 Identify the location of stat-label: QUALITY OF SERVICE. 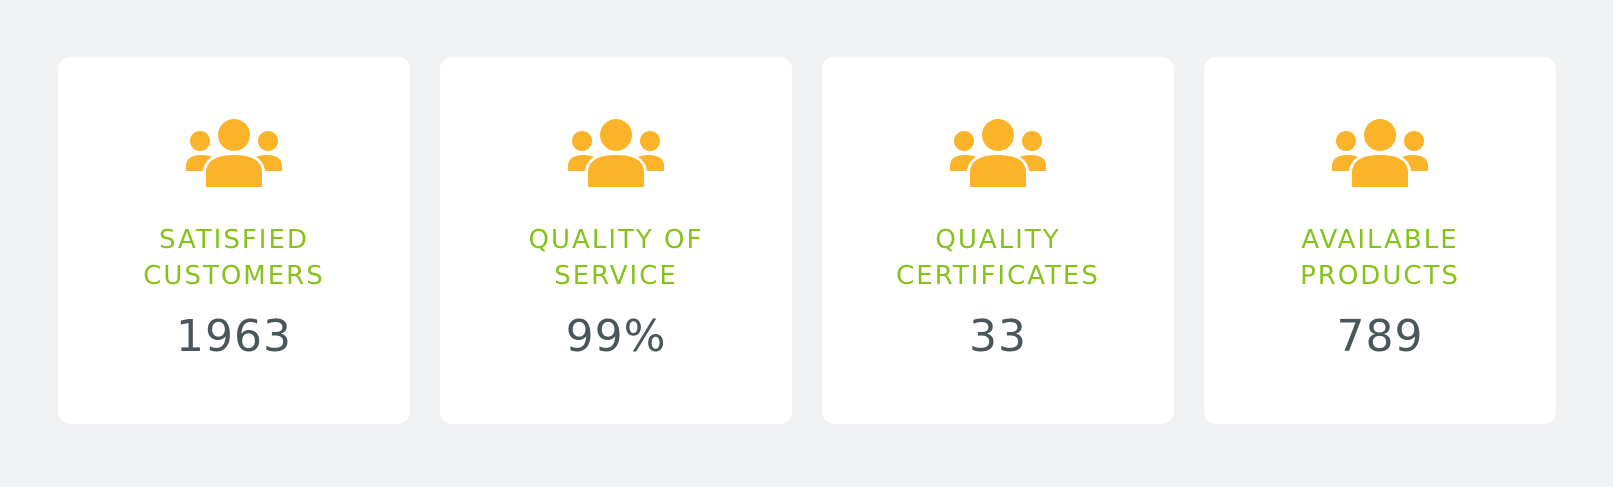
(616, 258).